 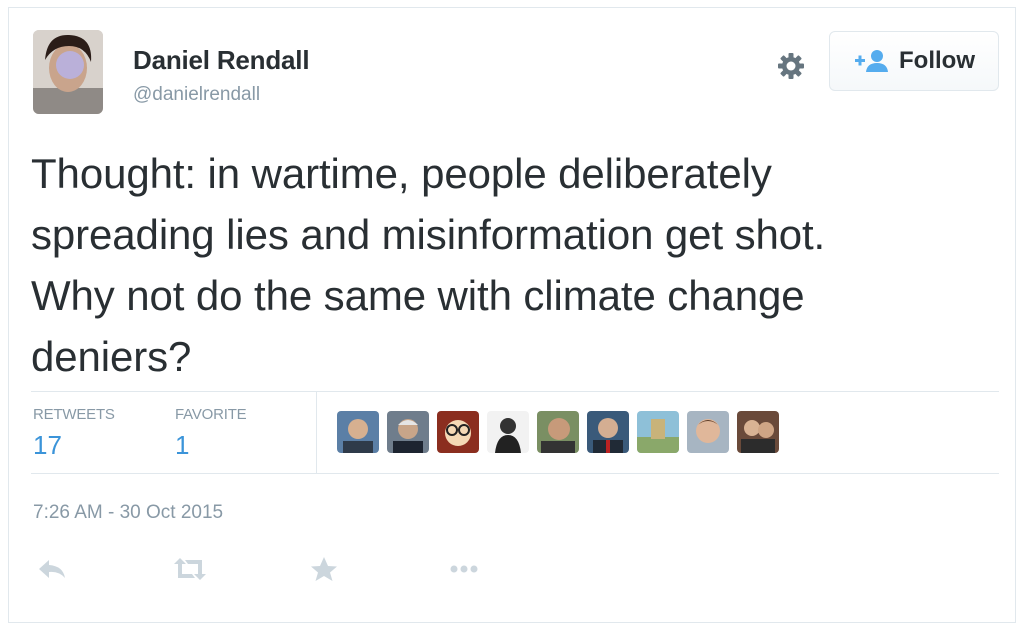 I want to click on stats-bottom-divider, so click(x=515, y=473).